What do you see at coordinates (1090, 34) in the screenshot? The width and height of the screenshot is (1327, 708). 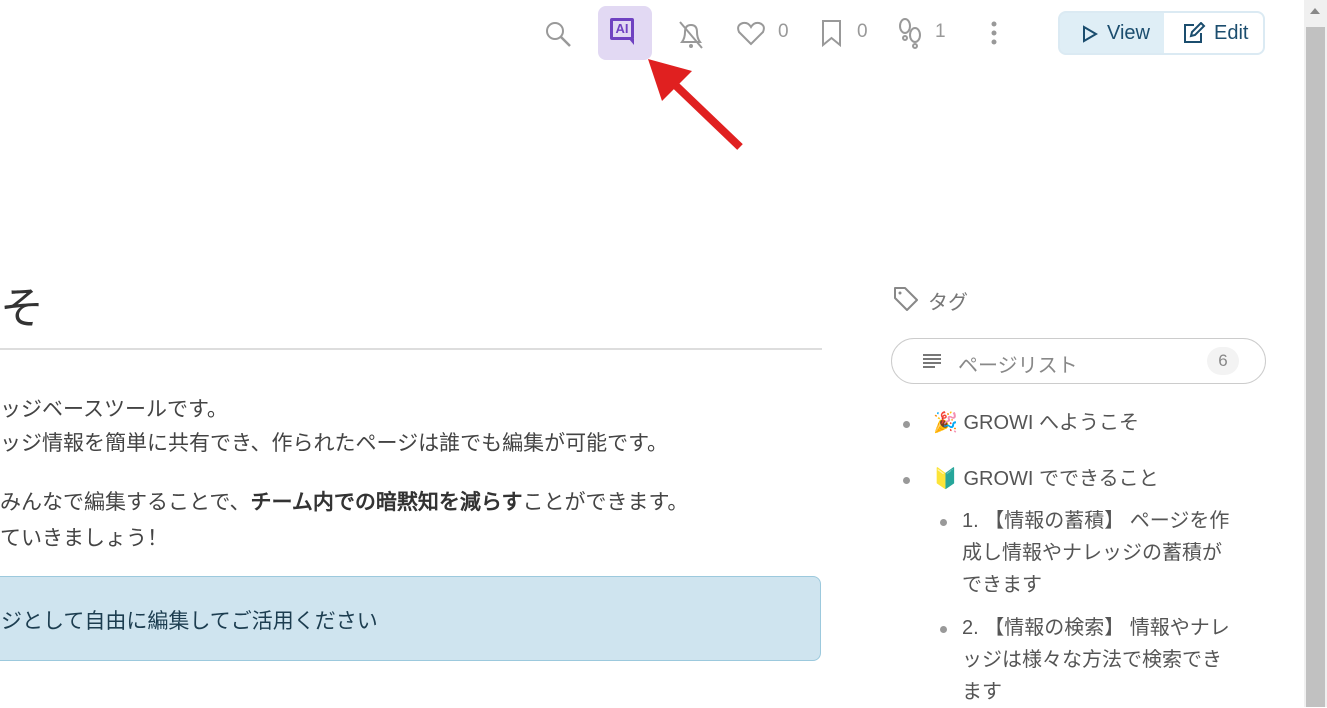 I see `play-icon` at bounding box center [1090, 34].